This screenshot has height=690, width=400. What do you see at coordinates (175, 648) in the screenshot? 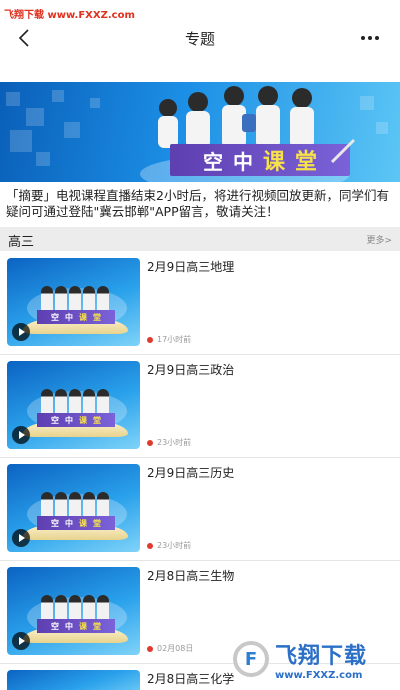
I see `video-time: 02月08日` at bounding box center [175, 648].